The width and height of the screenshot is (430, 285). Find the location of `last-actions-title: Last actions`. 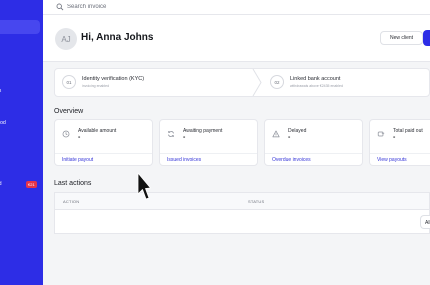

last-actions-title: Last actions is located at coordinates (73, 183).